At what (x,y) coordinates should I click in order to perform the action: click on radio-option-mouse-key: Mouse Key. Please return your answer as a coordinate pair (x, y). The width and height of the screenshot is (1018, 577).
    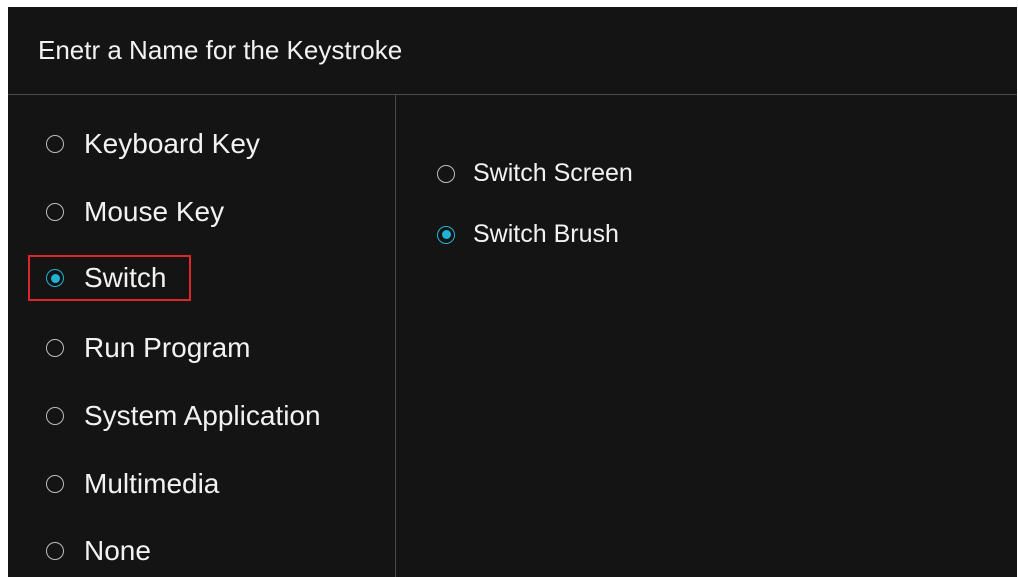
    Looking at the image, I should click on (135, 212).